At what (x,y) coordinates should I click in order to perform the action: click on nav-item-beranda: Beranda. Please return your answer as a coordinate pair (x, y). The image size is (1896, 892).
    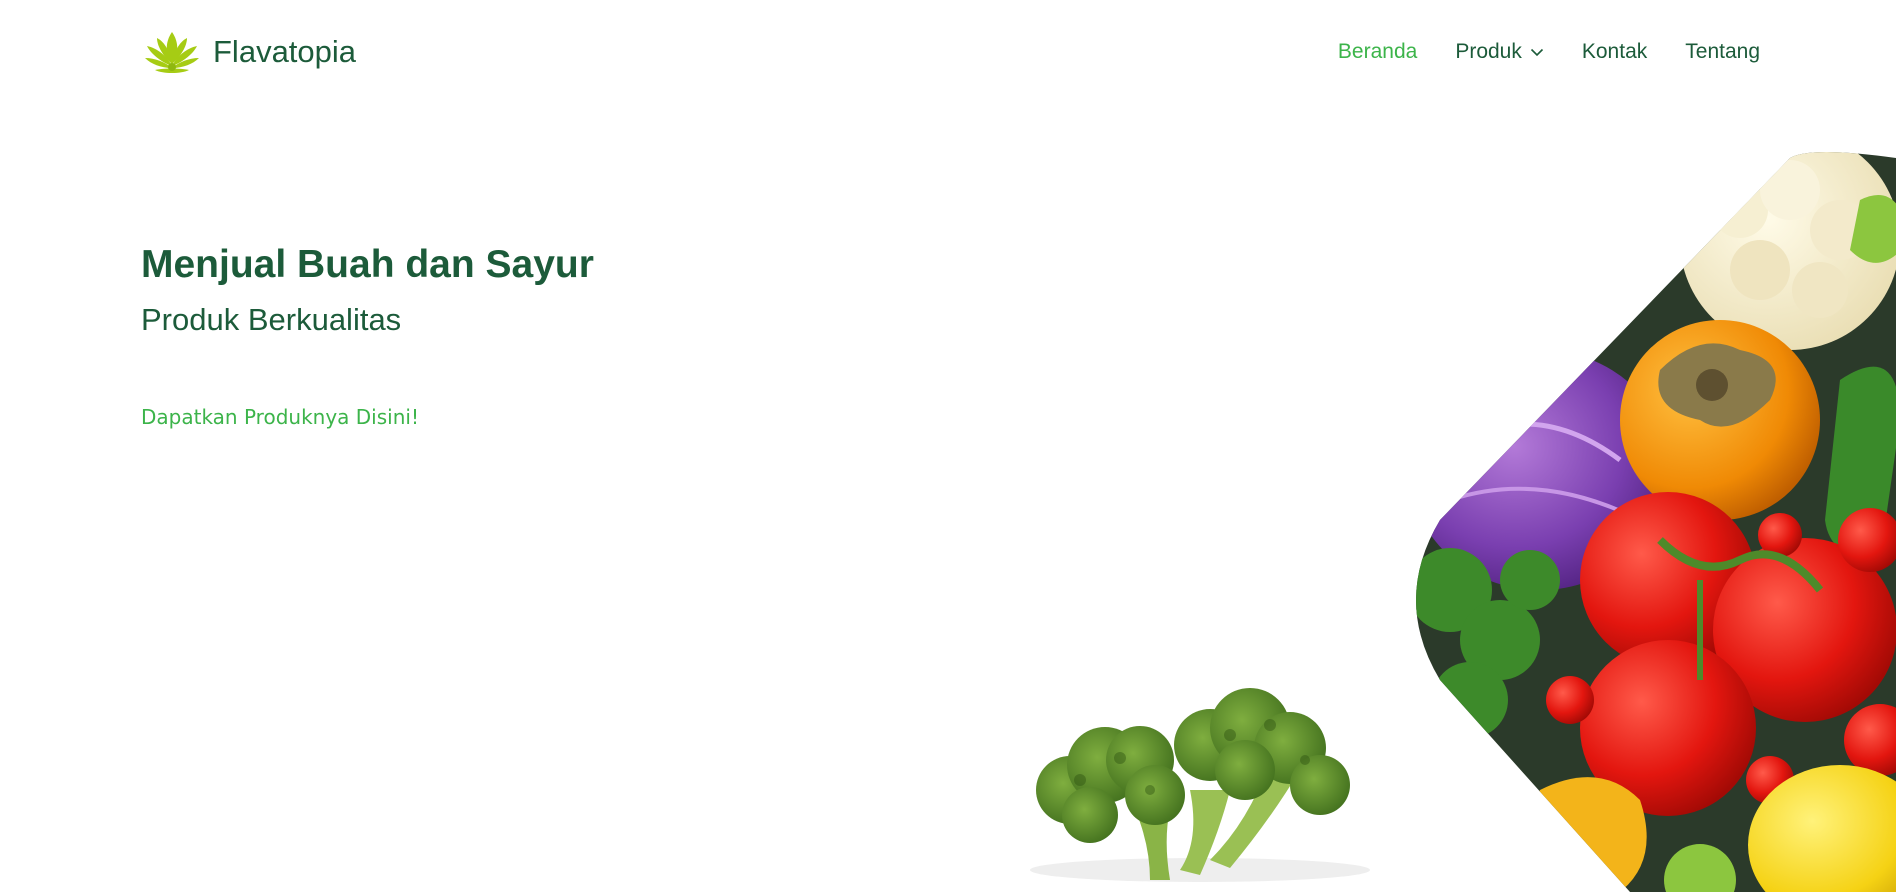
    Looking at the image, I should click on (1377, 52).